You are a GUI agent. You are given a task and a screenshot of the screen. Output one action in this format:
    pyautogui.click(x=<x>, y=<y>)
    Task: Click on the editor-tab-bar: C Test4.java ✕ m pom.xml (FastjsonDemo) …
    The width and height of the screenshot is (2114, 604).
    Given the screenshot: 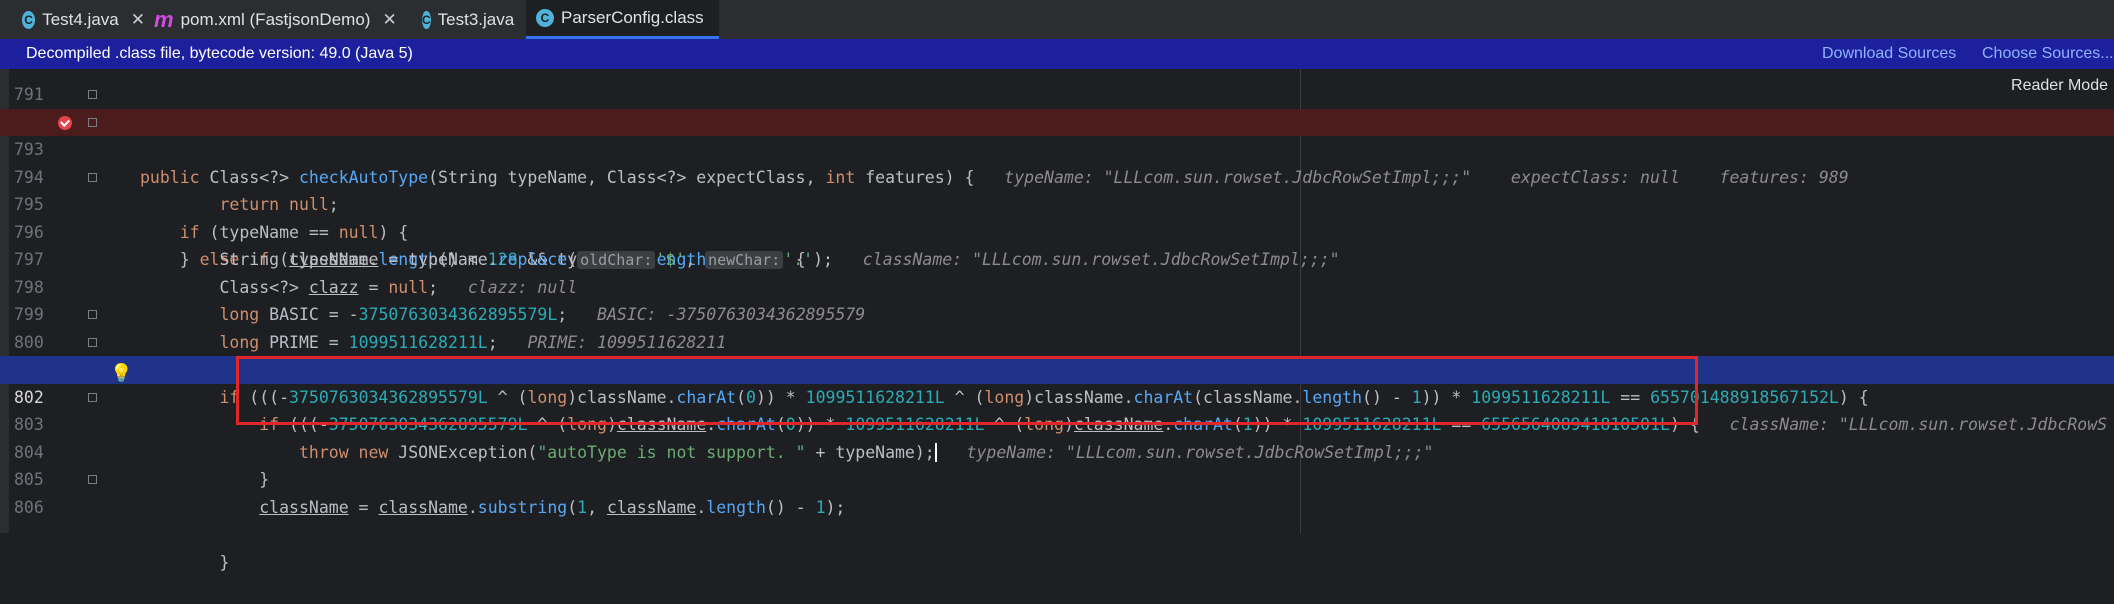 What is the action you would take?
    pyautogui.click(x=1057, y=20)
    